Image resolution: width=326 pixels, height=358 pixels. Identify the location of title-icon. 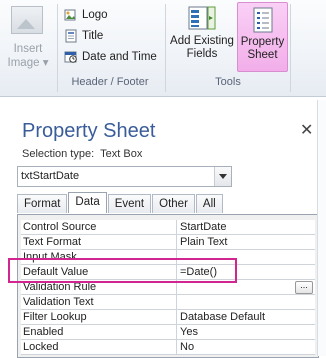
(71, 36).